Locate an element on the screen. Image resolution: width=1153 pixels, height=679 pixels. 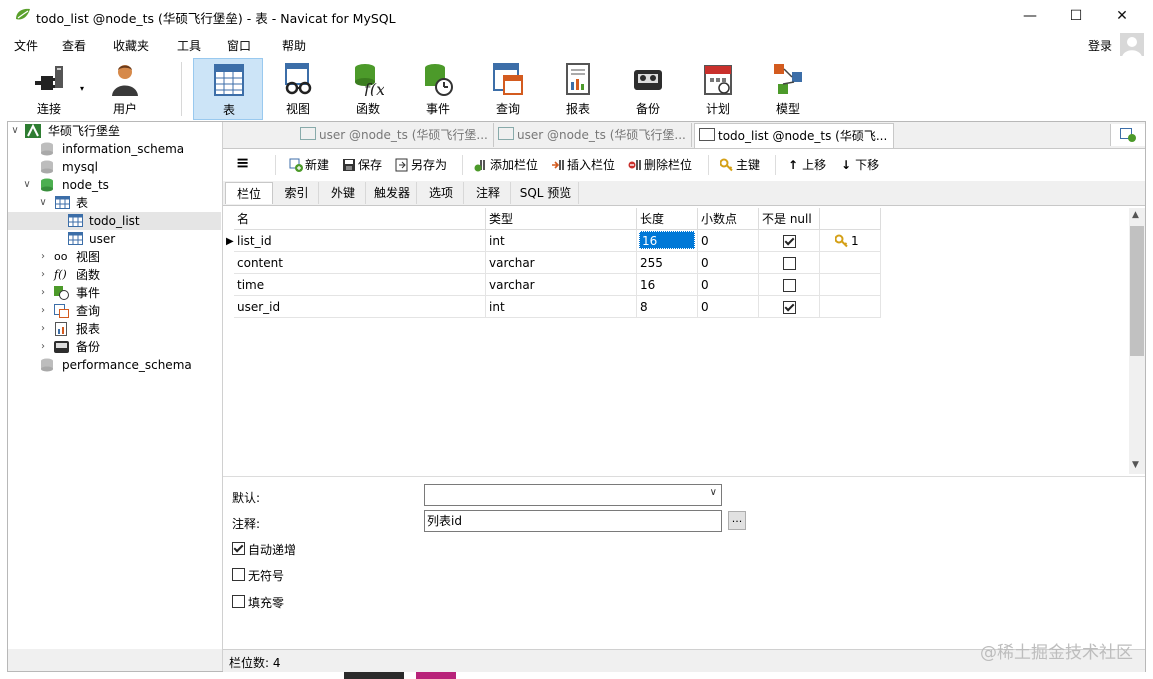
tree-table-todo-list: todo_list is located at coordinates (114, 221).